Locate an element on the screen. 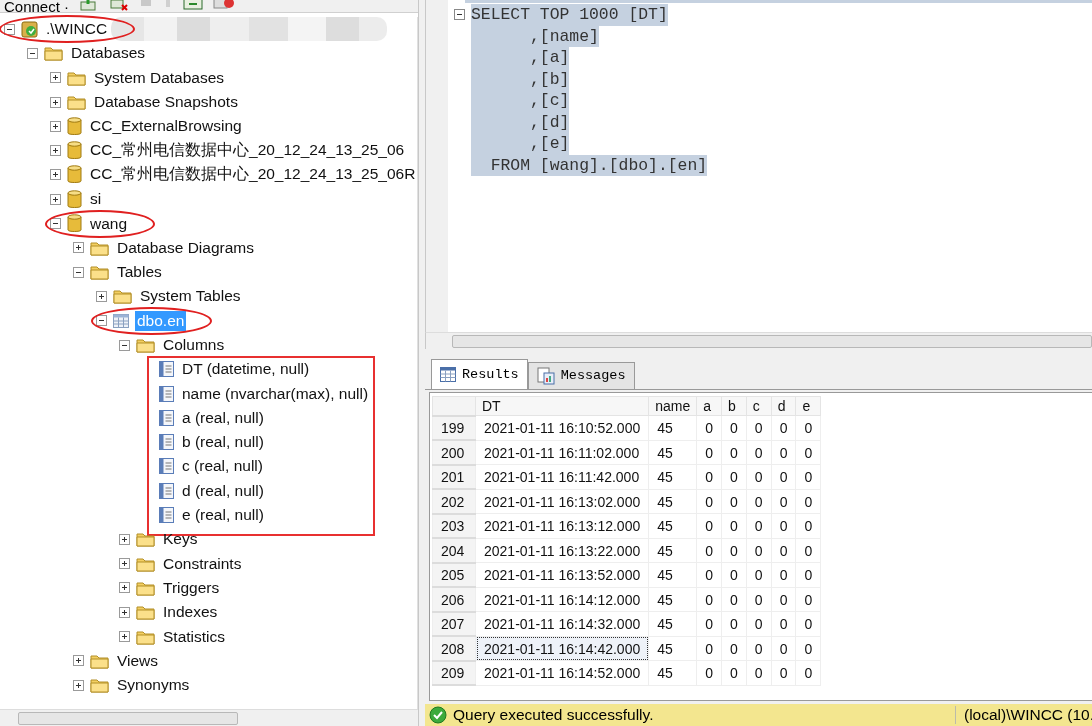 This screenshot has width=1092, height=726. tree-item: Synonyms is located at coordinates (153, 685).